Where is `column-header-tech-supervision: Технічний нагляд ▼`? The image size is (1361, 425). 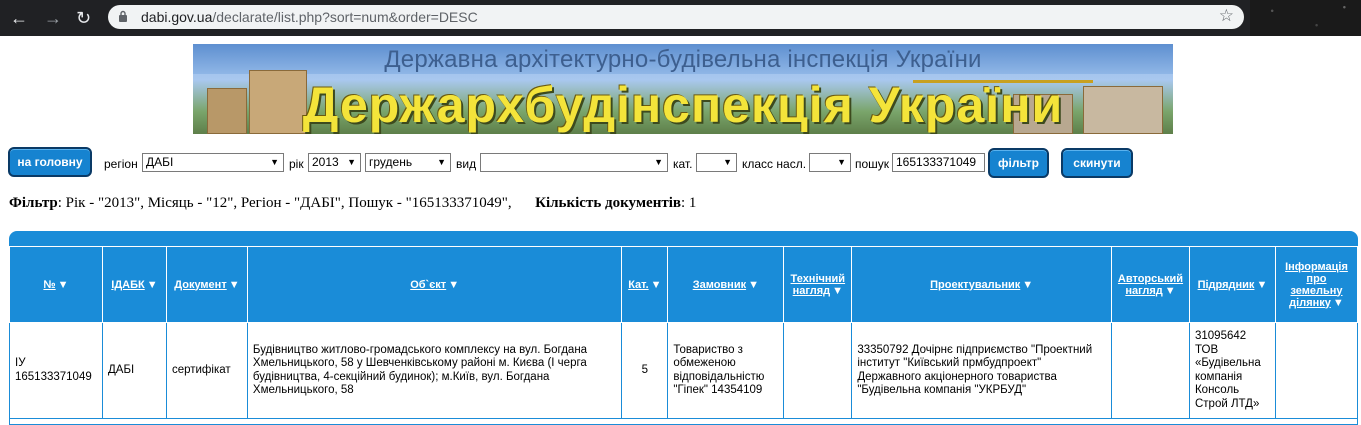
column-header-tech-supervision: Технічний нагляд ▼ is located at coordinates (818, 284).